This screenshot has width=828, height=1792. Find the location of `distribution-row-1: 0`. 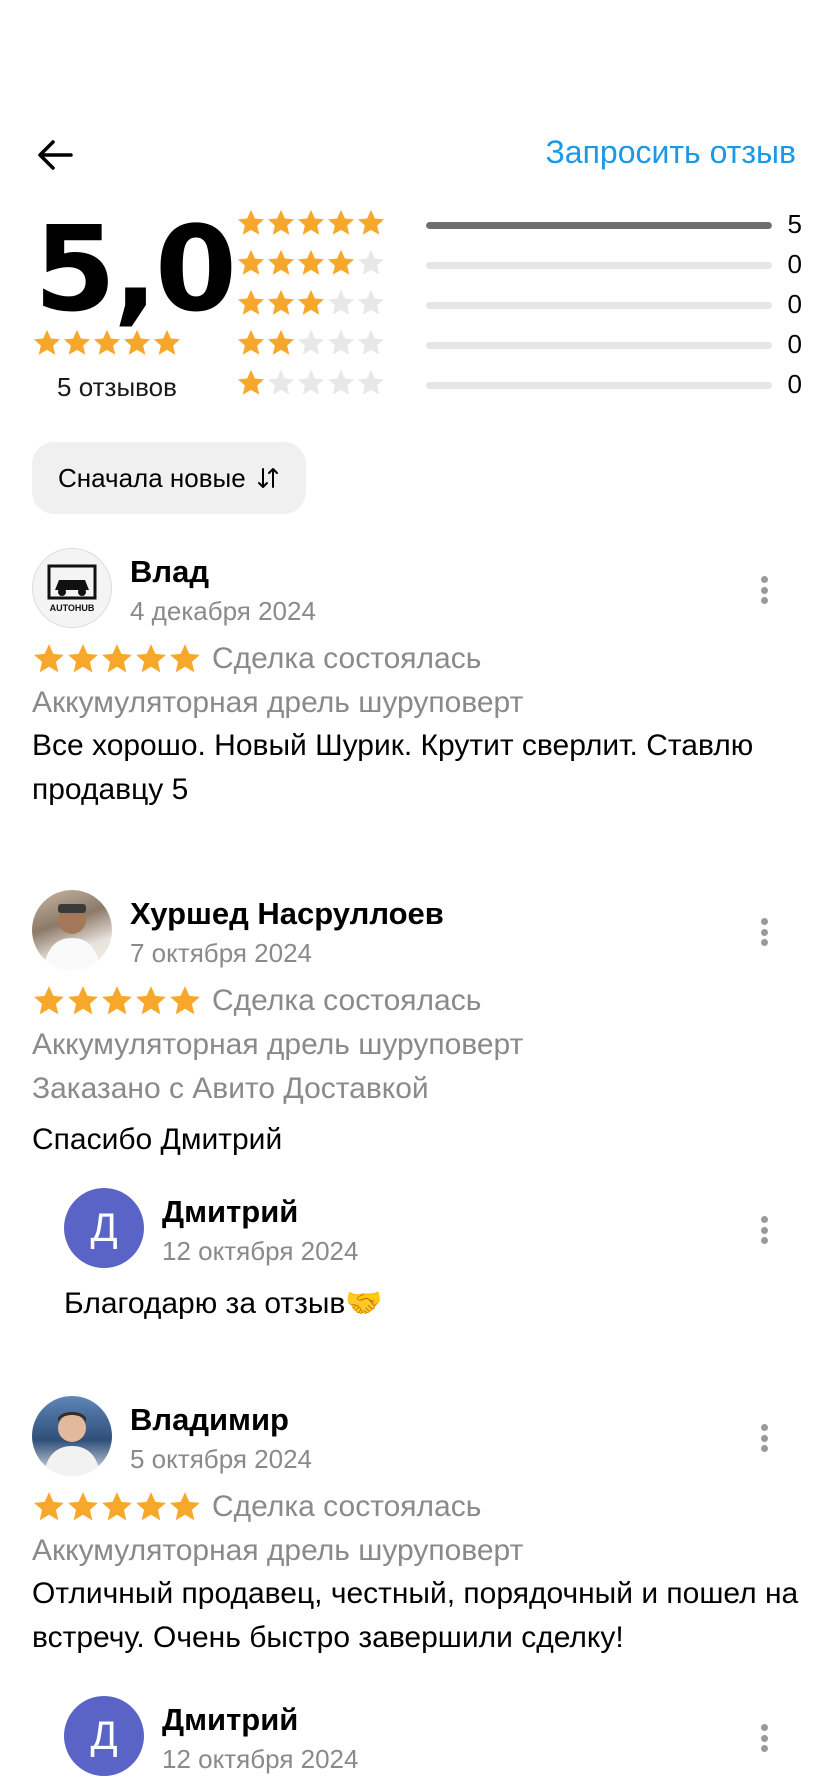

distribution-row-1: 0 is located at coordinates (519, 384).